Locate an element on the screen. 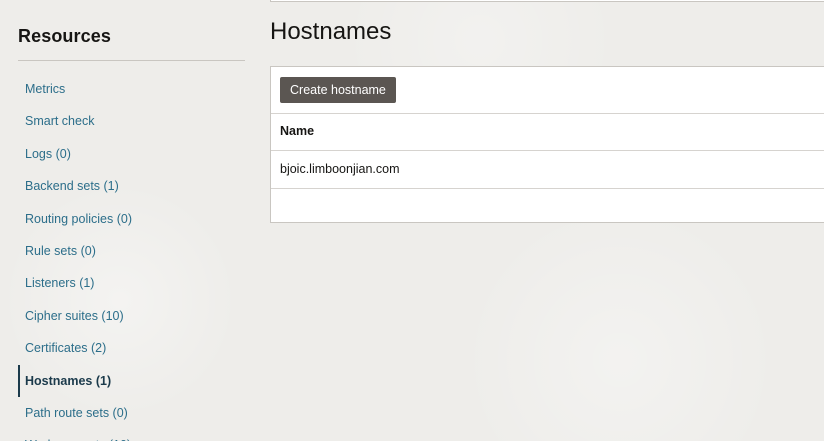  sidebar-title: Resources is located at coordinates (64, 36).